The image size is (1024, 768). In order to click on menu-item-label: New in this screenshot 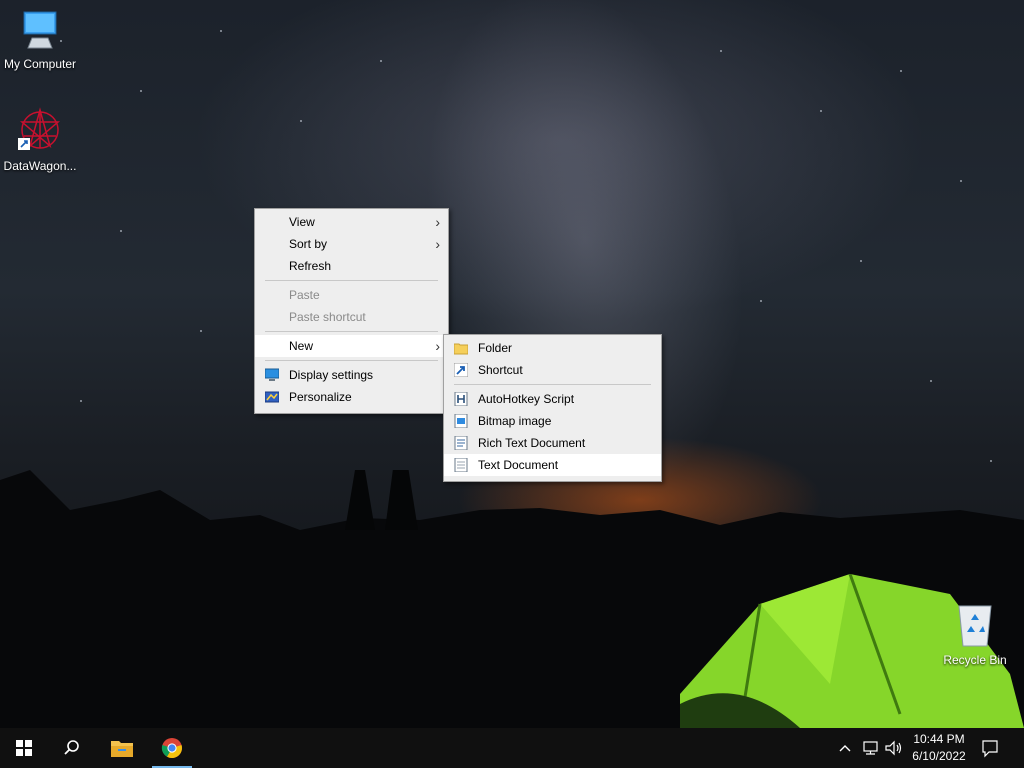, I will do `click(301, 346)`.